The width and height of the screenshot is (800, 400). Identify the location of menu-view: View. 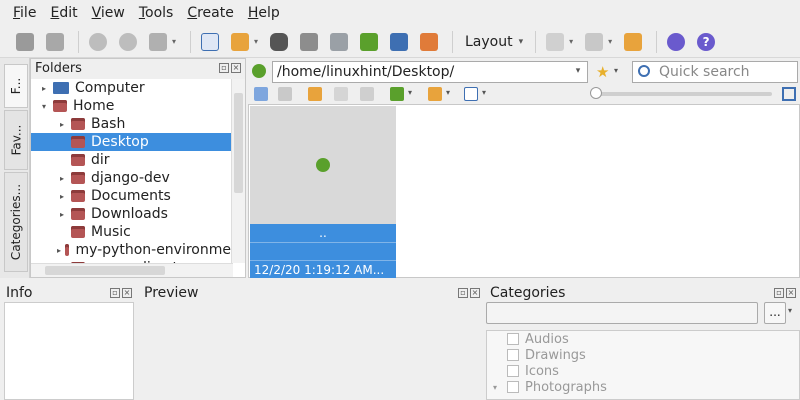
(108, 13).